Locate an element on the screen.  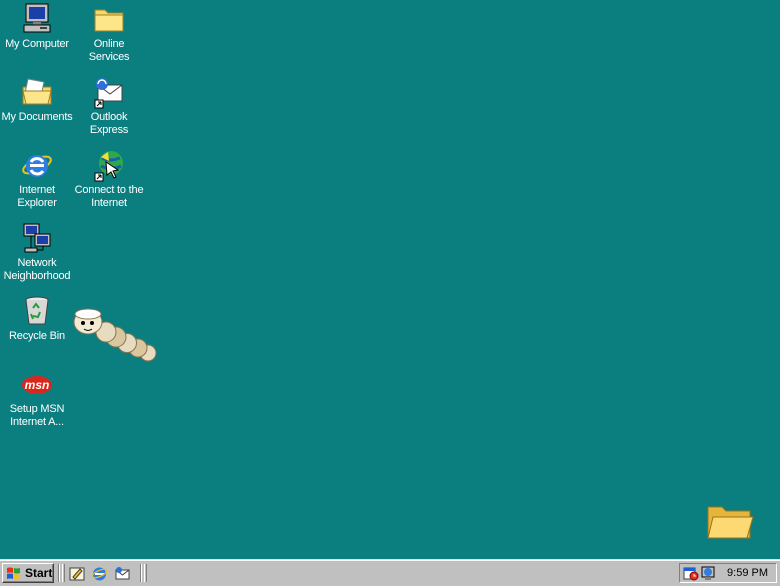
desktop-icon-label: Network Neighborhood is located at coordinates (37, 269).